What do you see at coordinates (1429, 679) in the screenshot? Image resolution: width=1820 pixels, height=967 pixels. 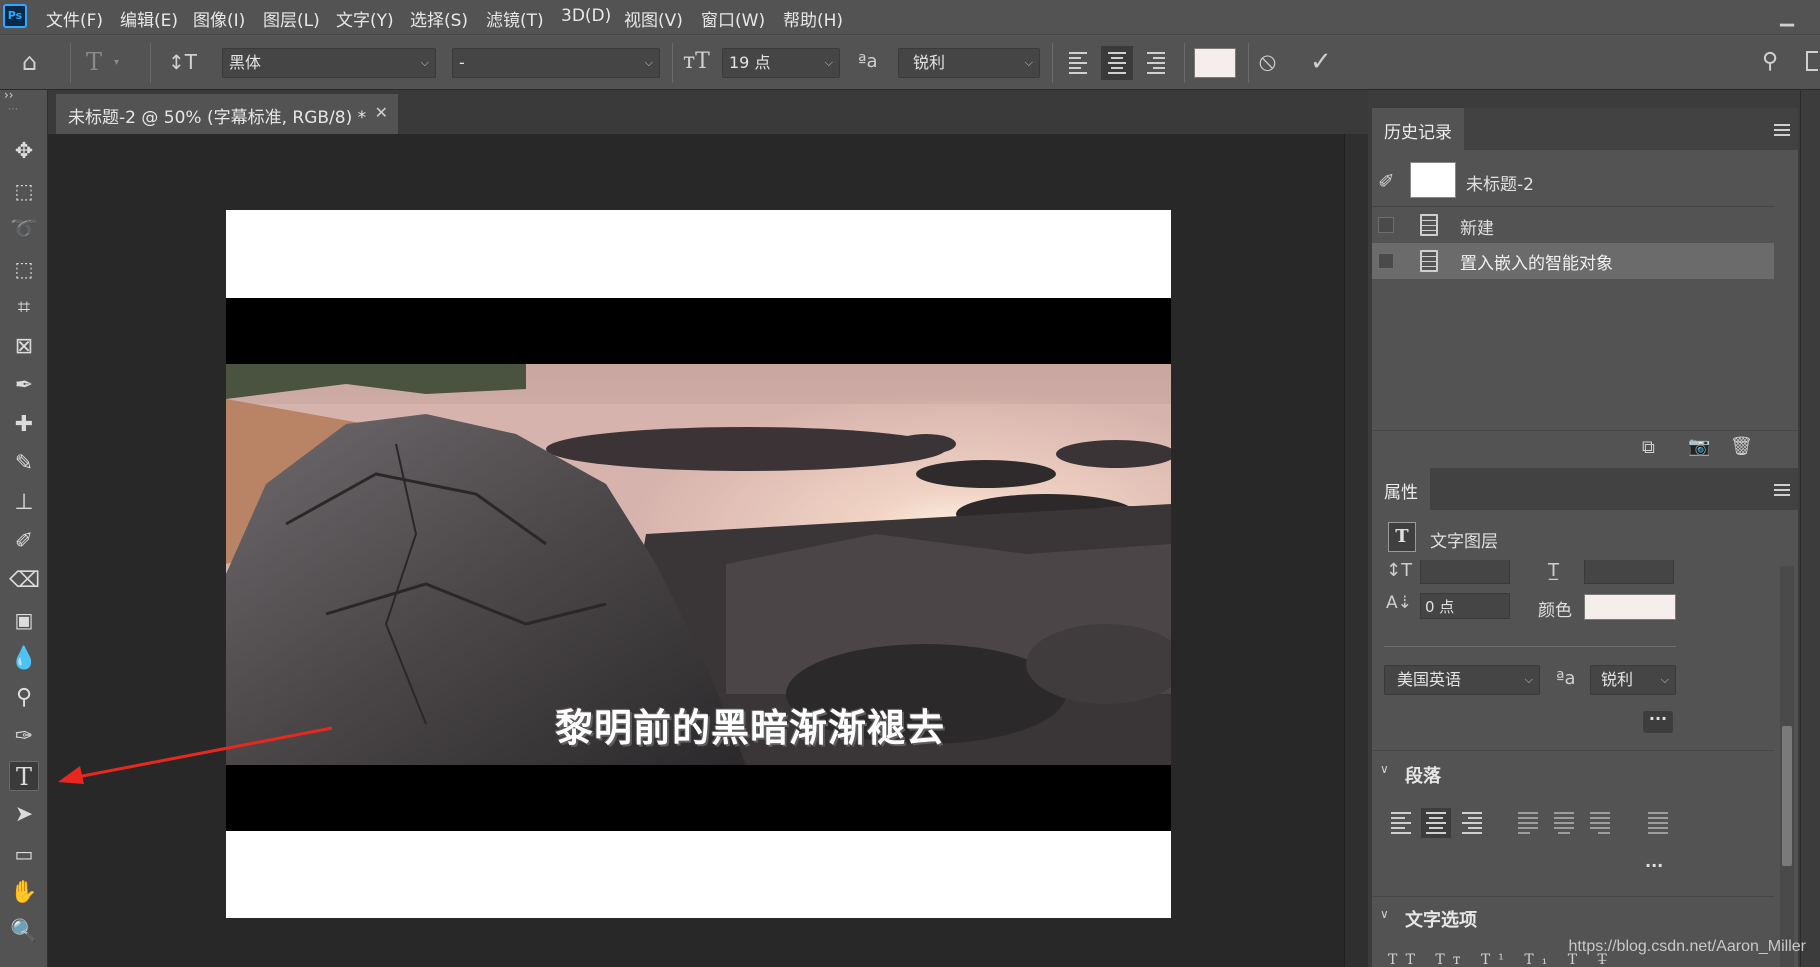 I see `language-value: 美国英语` at bounding box center [1429, 679].